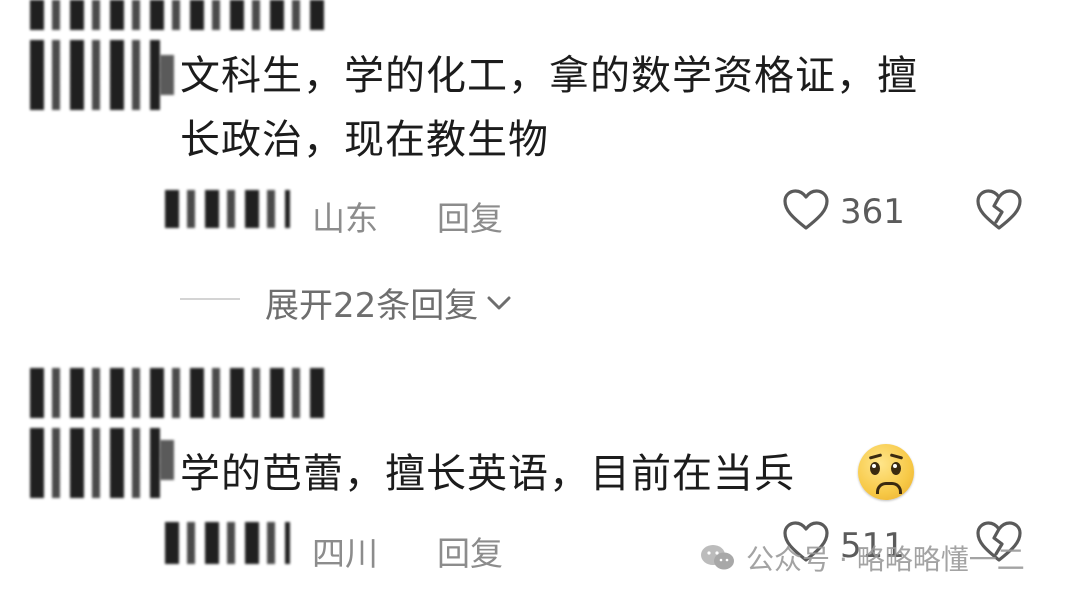  What do you see at coordinates (718, 558) in the screenshot?
I see `wechat-icon` at bounding box center [718, 558].